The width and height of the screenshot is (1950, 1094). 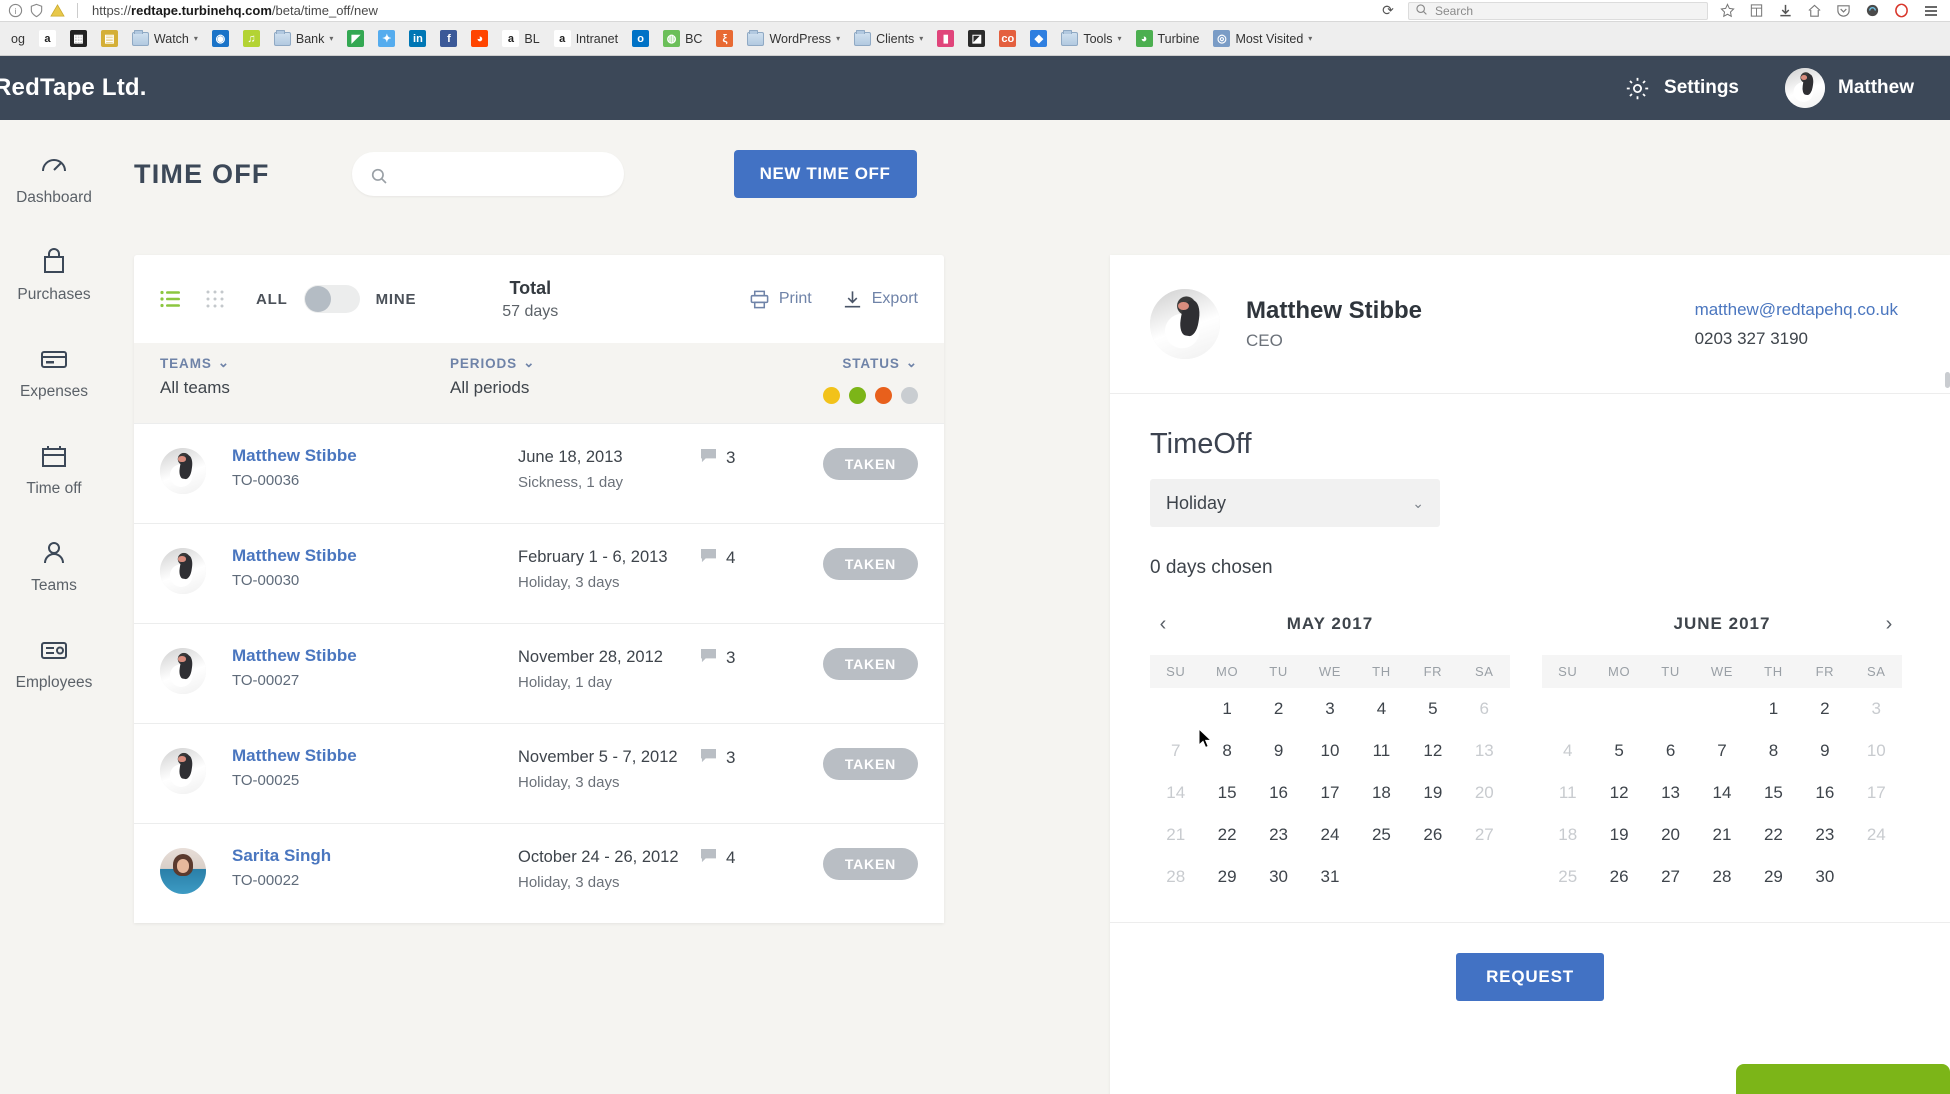 What do you see at coordinates (1843, 10) in the screenshot?
I see `pocket-icon` at bounding box center [1843, 10].